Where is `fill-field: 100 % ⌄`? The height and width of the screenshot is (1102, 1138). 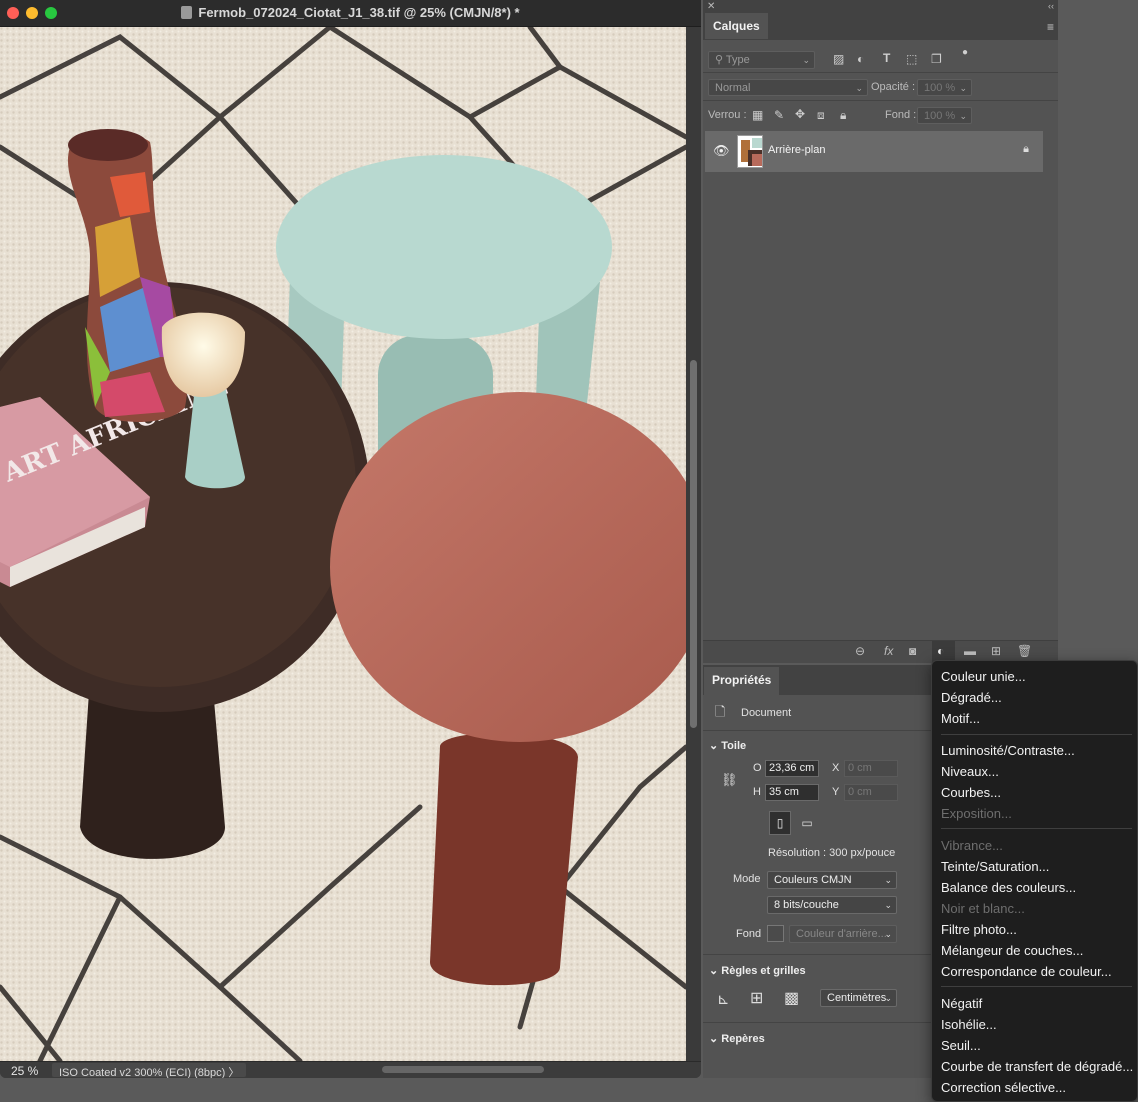 fill-field: 100 % ⌄ is located at coordinates (944, 115).